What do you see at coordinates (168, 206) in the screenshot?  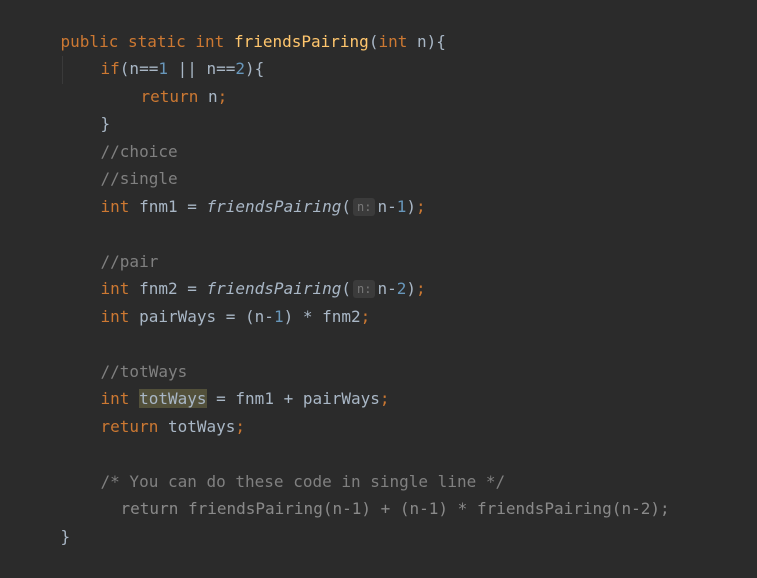 I see `variable-decl: fnm1 =` at bounding box center [168, 206].